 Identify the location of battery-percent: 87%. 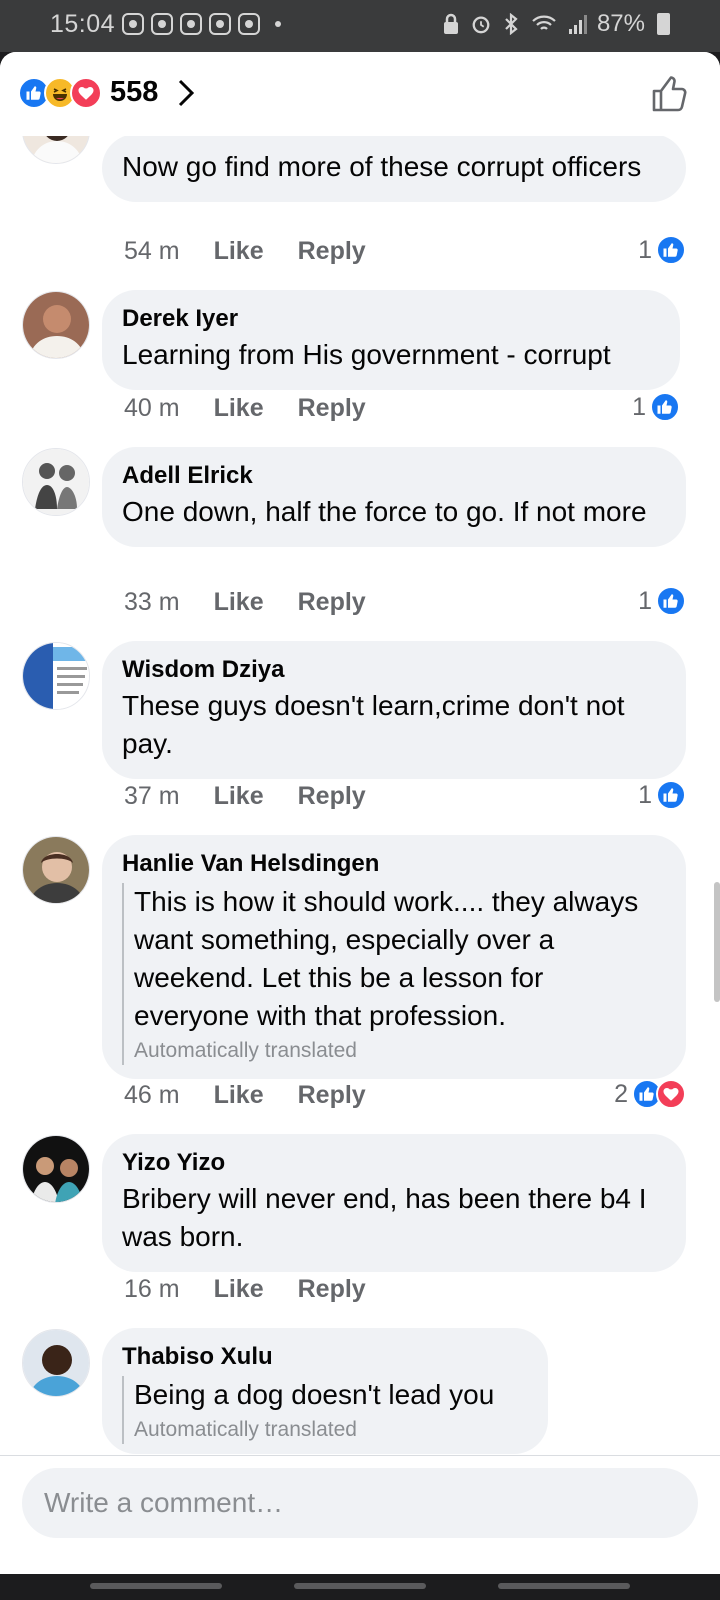
(620, 23).